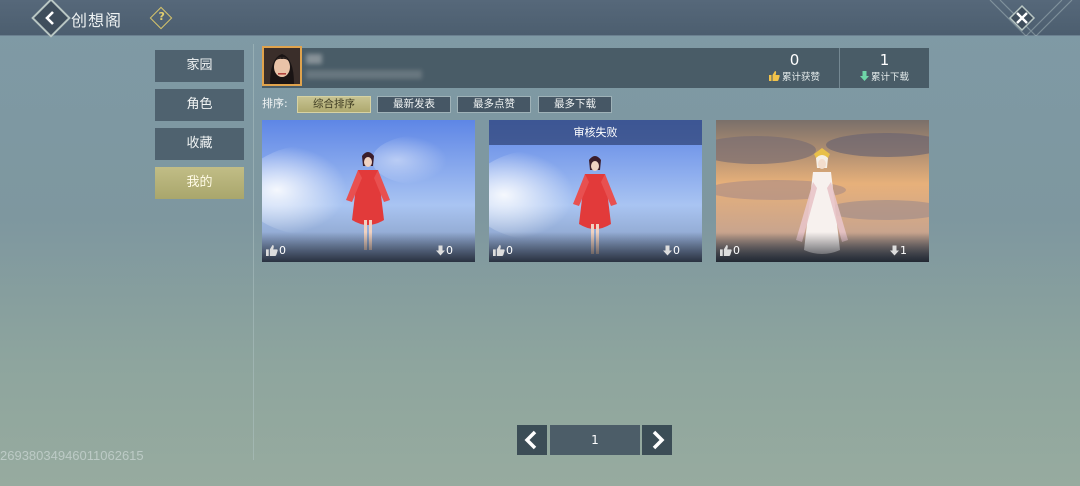  I want to click on work-card-1: 0 0, so click(368, 191).